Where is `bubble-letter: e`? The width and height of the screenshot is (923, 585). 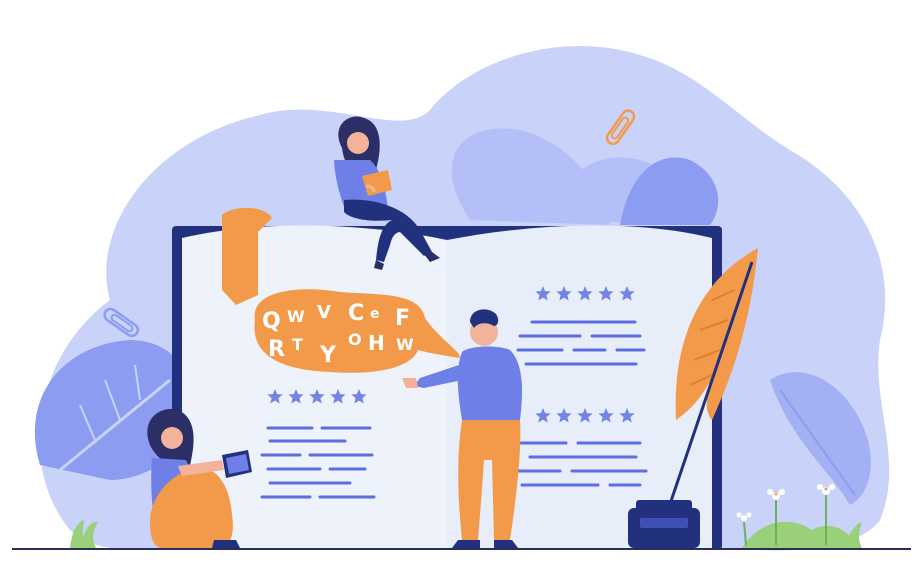 bubble-letter: e is located at coordinates (375, 314).